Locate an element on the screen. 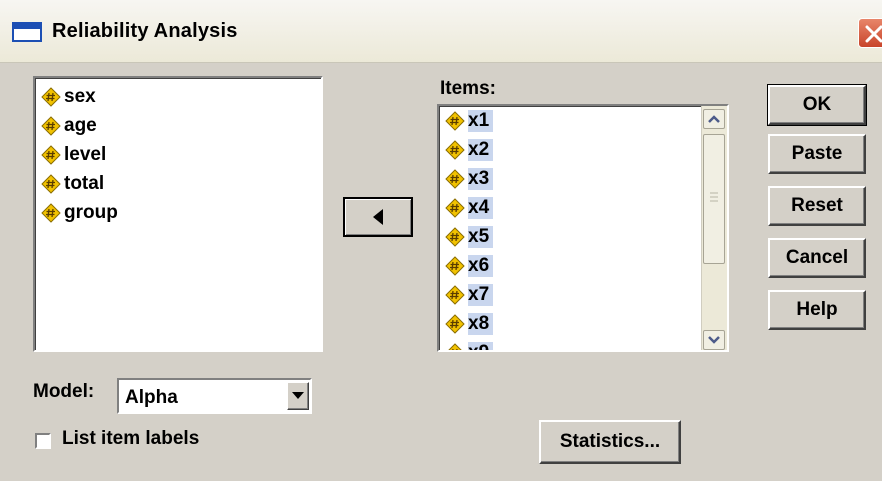  list-item-label: x4 is located at coordinates (481, 207).